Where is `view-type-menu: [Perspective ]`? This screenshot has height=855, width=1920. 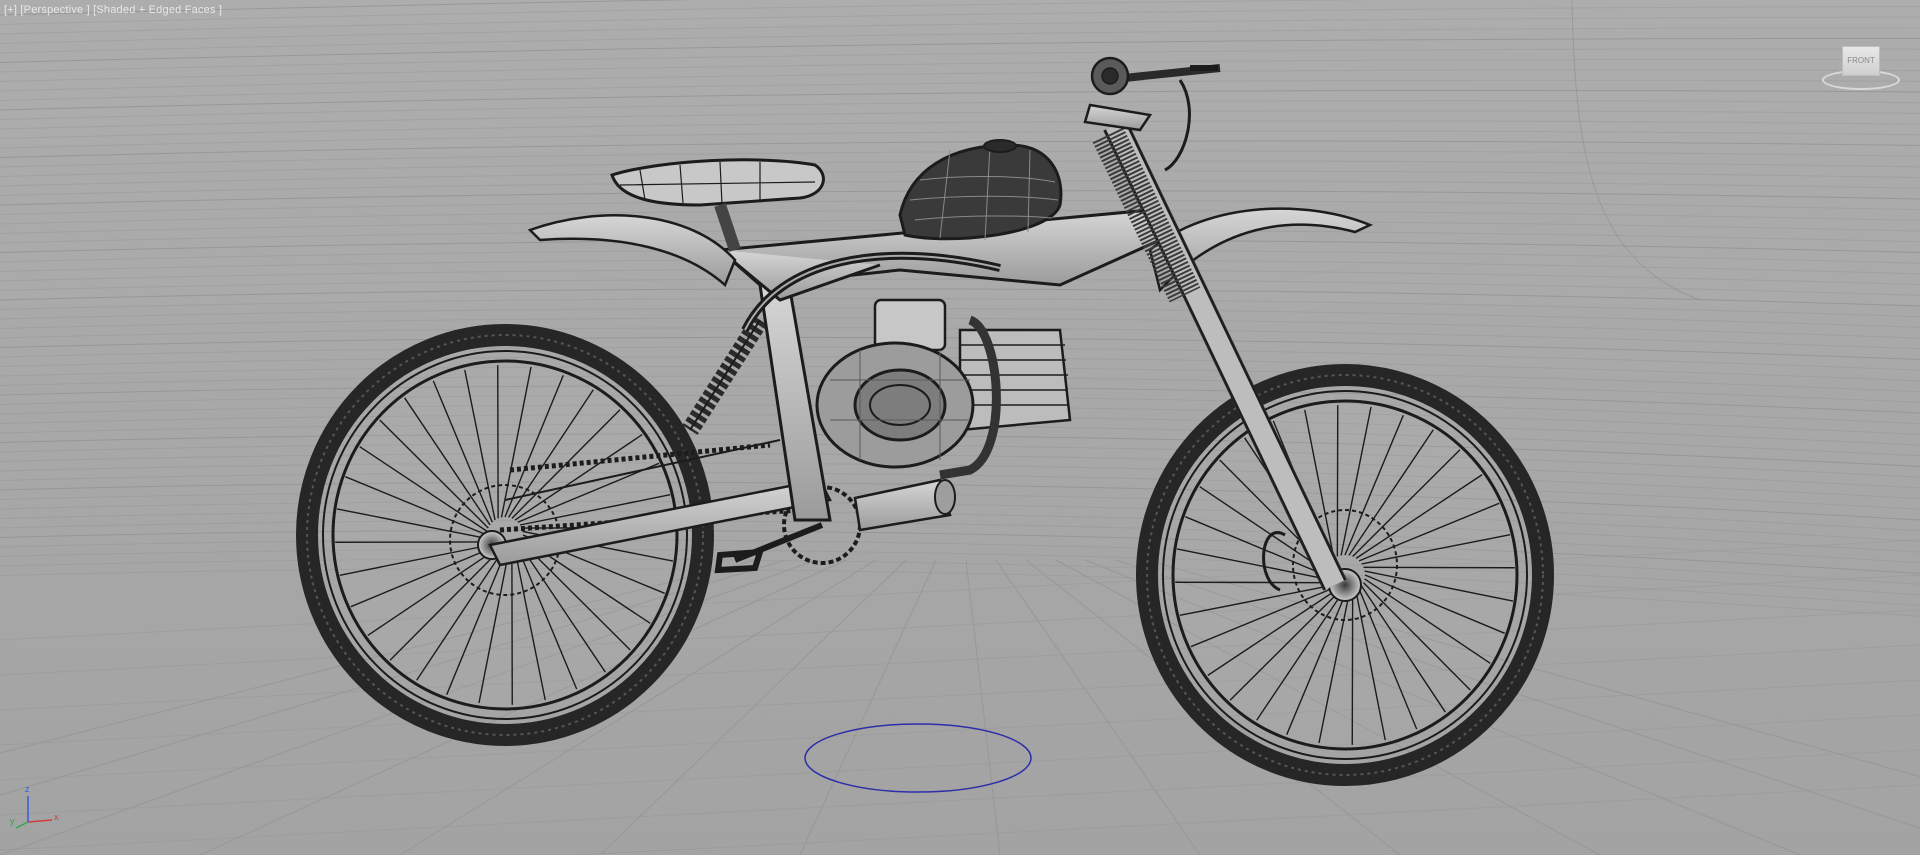 view-type-menu: [Perspective ] is located at coordinates (54, 10).